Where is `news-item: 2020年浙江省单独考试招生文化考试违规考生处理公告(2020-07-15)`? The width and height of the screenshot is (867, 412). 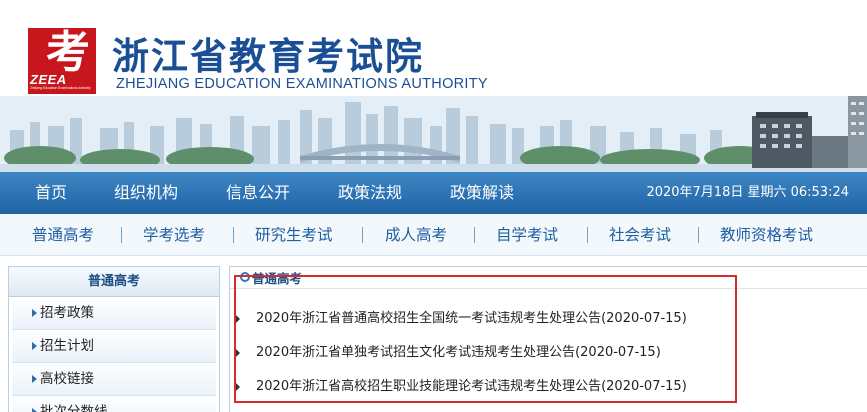
news-item: 2020年浙江省单独考试招生文化考试违规考生处理公告(2020-07-15) is located at coordinates (540, 353).